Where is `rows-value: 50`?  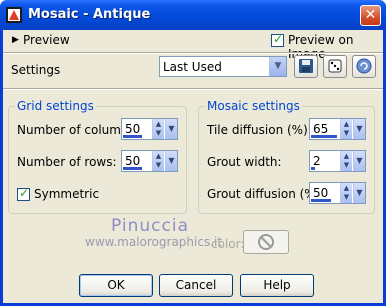 rows-value: 50 is located at coordinates (133, 161).